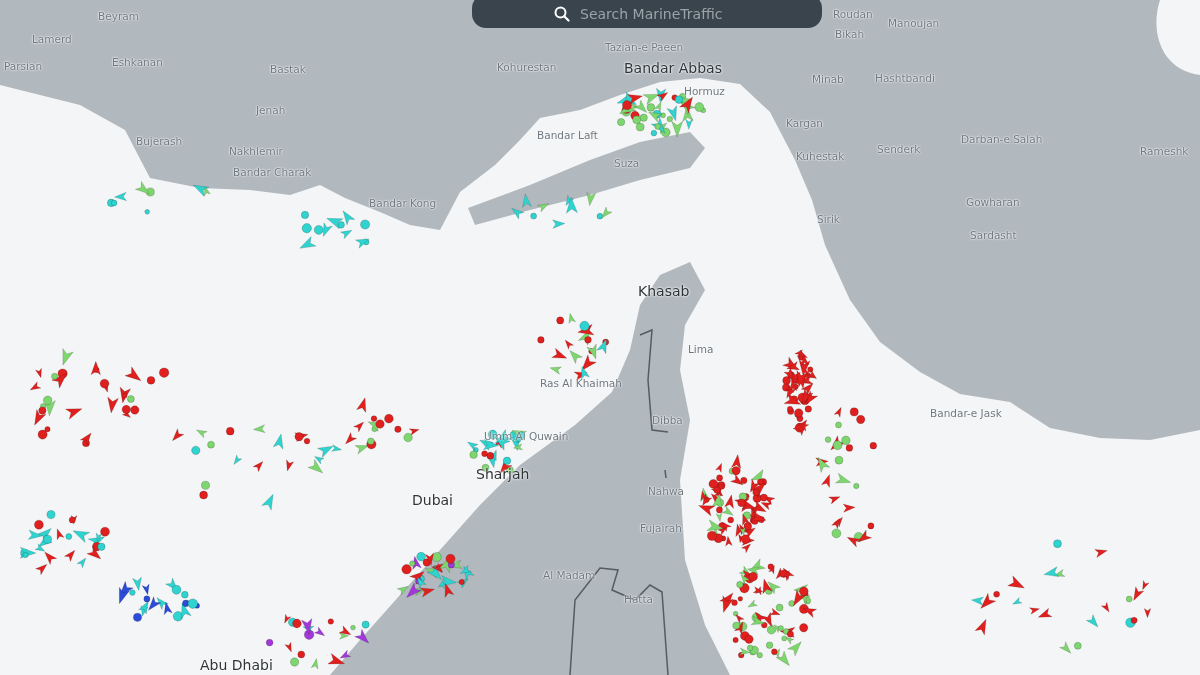  What do you see at coordinates (271, 110) in the screenshot?
I see `place-label: Jenah` at bounding box center [271, 110].